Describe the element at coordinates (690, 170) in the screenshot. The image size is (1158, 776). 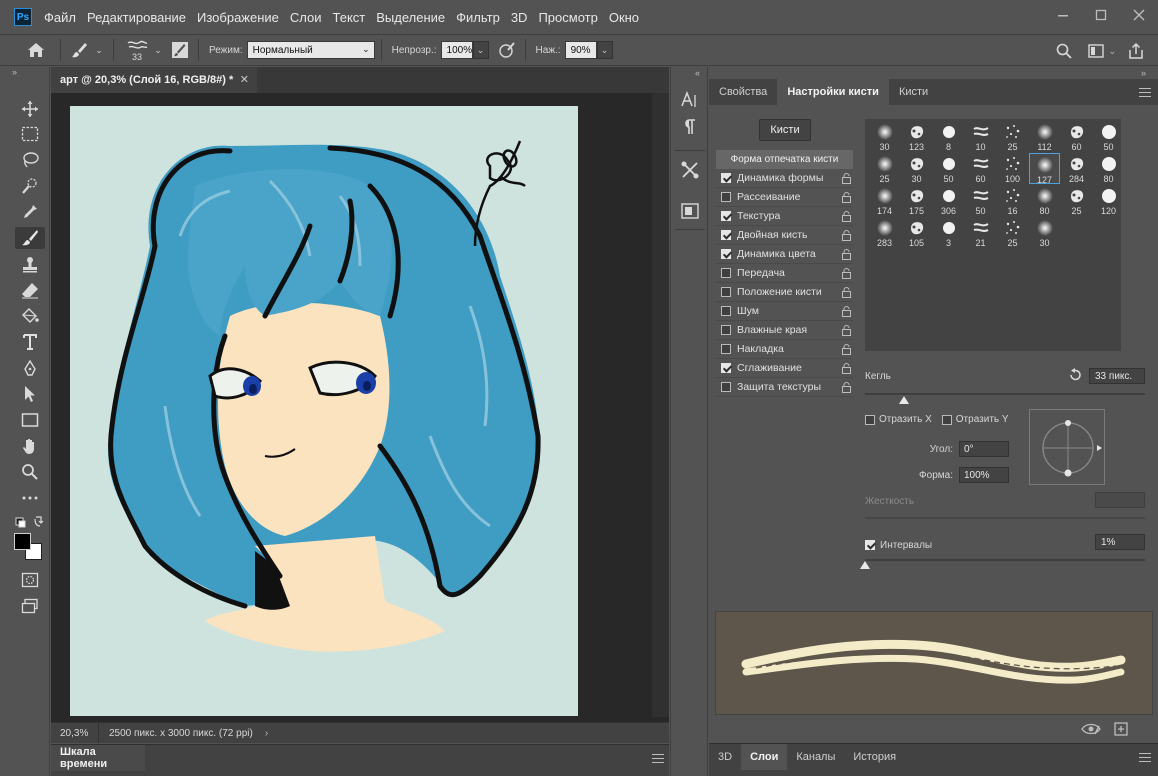
I see `brush-settings-panel-icon` at that location.